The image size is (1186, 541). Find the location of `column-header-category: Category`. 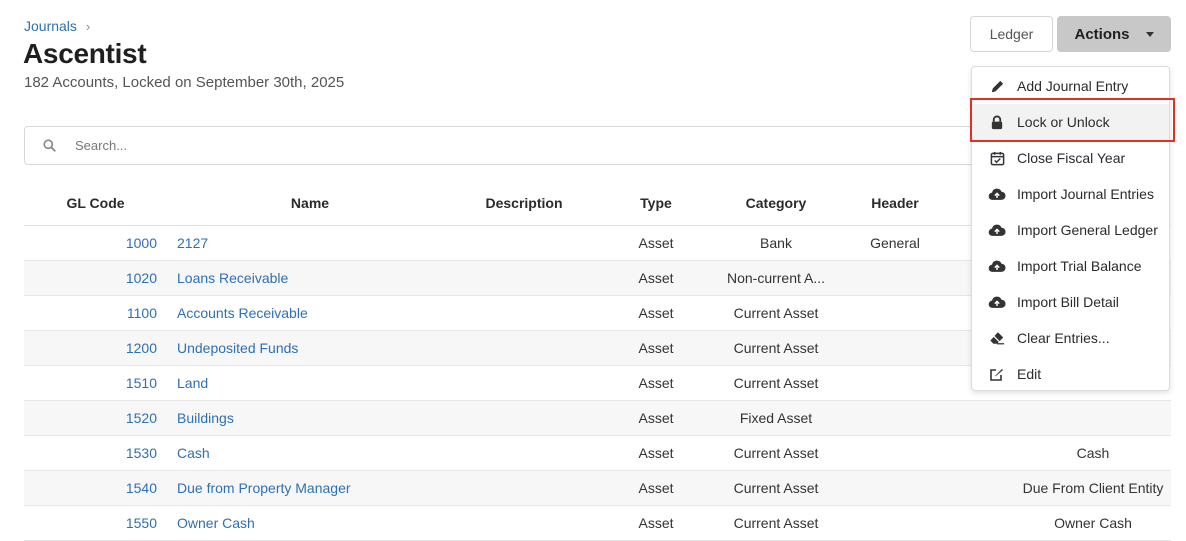

column-header-category: Category is located at coordinates (776, 204).